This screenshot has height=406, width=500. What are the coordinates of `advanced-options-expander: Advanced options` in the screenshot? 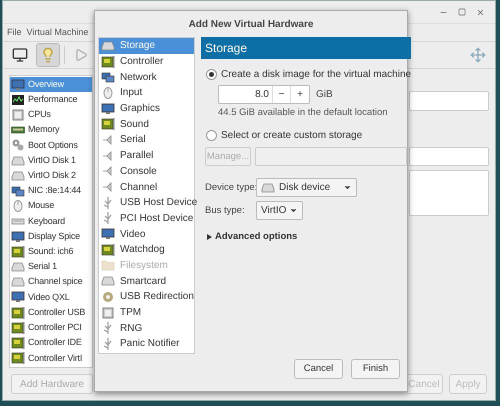 It's located at (306, 237).